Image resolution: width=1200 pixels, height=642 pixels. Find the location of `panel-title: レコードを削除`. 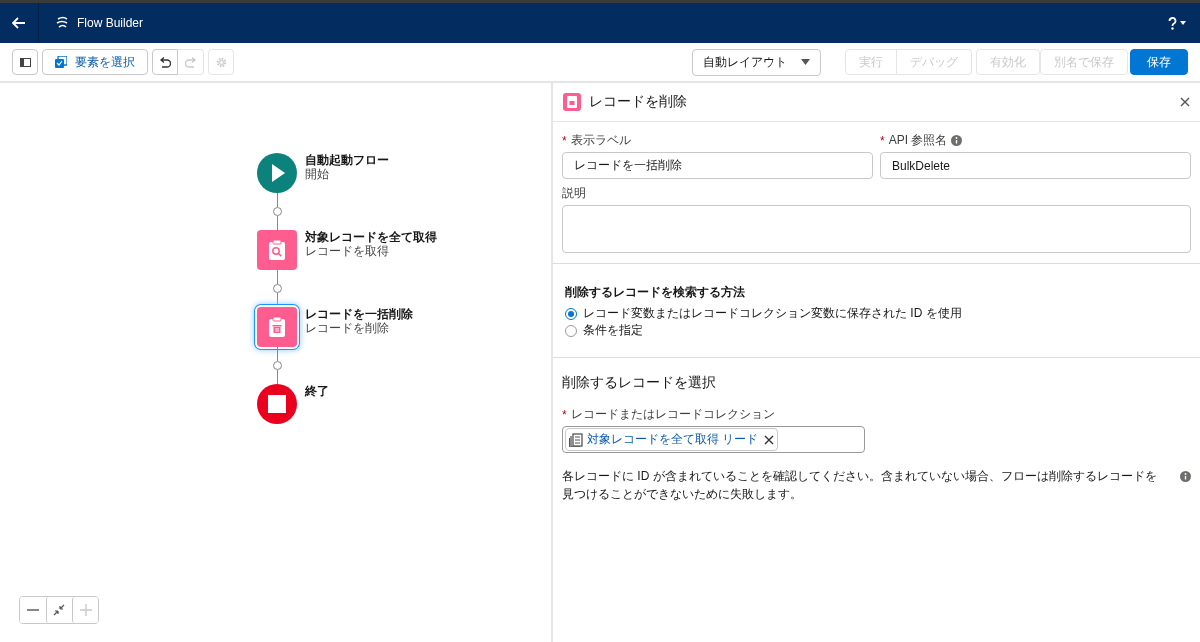

panel-title: レコードを削除 is located at coordinates (638, 102).